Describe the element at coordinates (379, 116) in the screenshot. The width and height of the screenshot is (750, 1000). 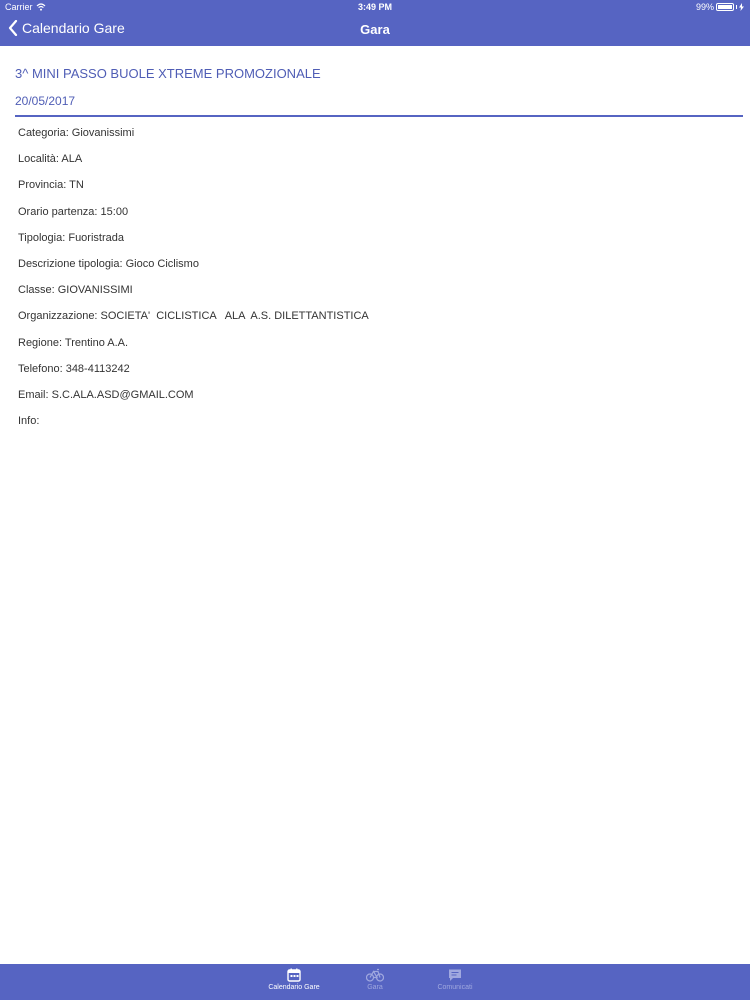
I see `header-divider` at that location.